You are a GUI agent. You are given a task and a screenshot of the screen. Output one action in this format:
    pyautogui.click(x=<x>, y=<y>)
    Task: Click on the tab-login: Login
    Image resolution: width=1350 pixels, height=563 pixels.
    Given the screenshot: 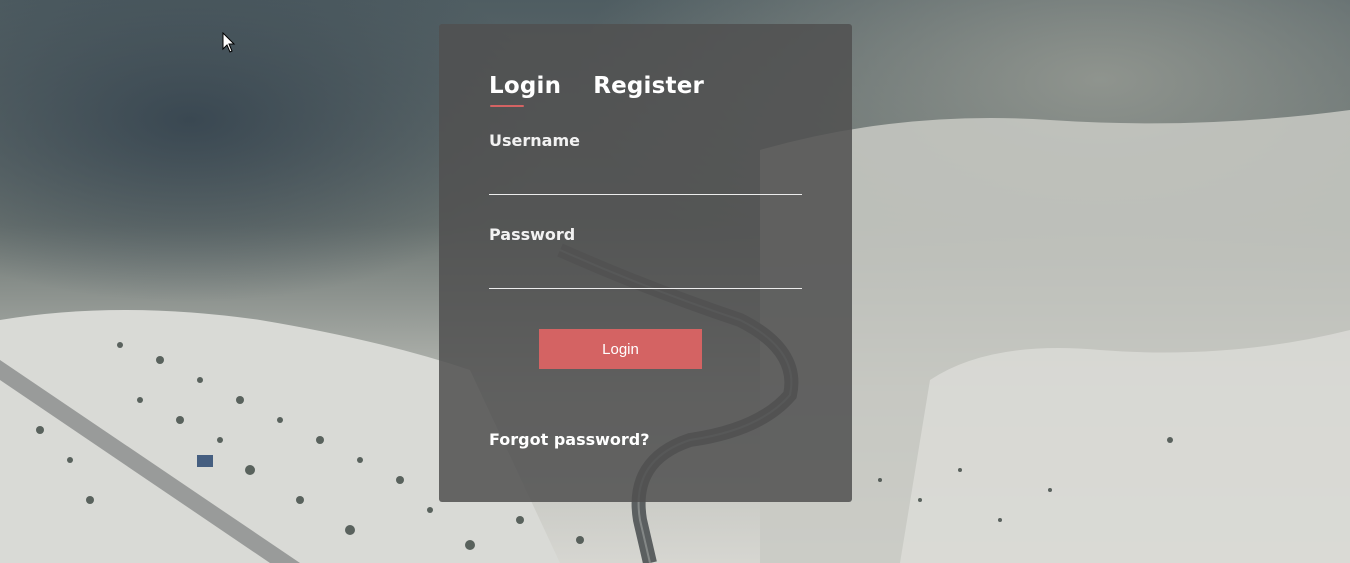 What is the action you would take?
    pyautogui.click(x=525, y=90)
    